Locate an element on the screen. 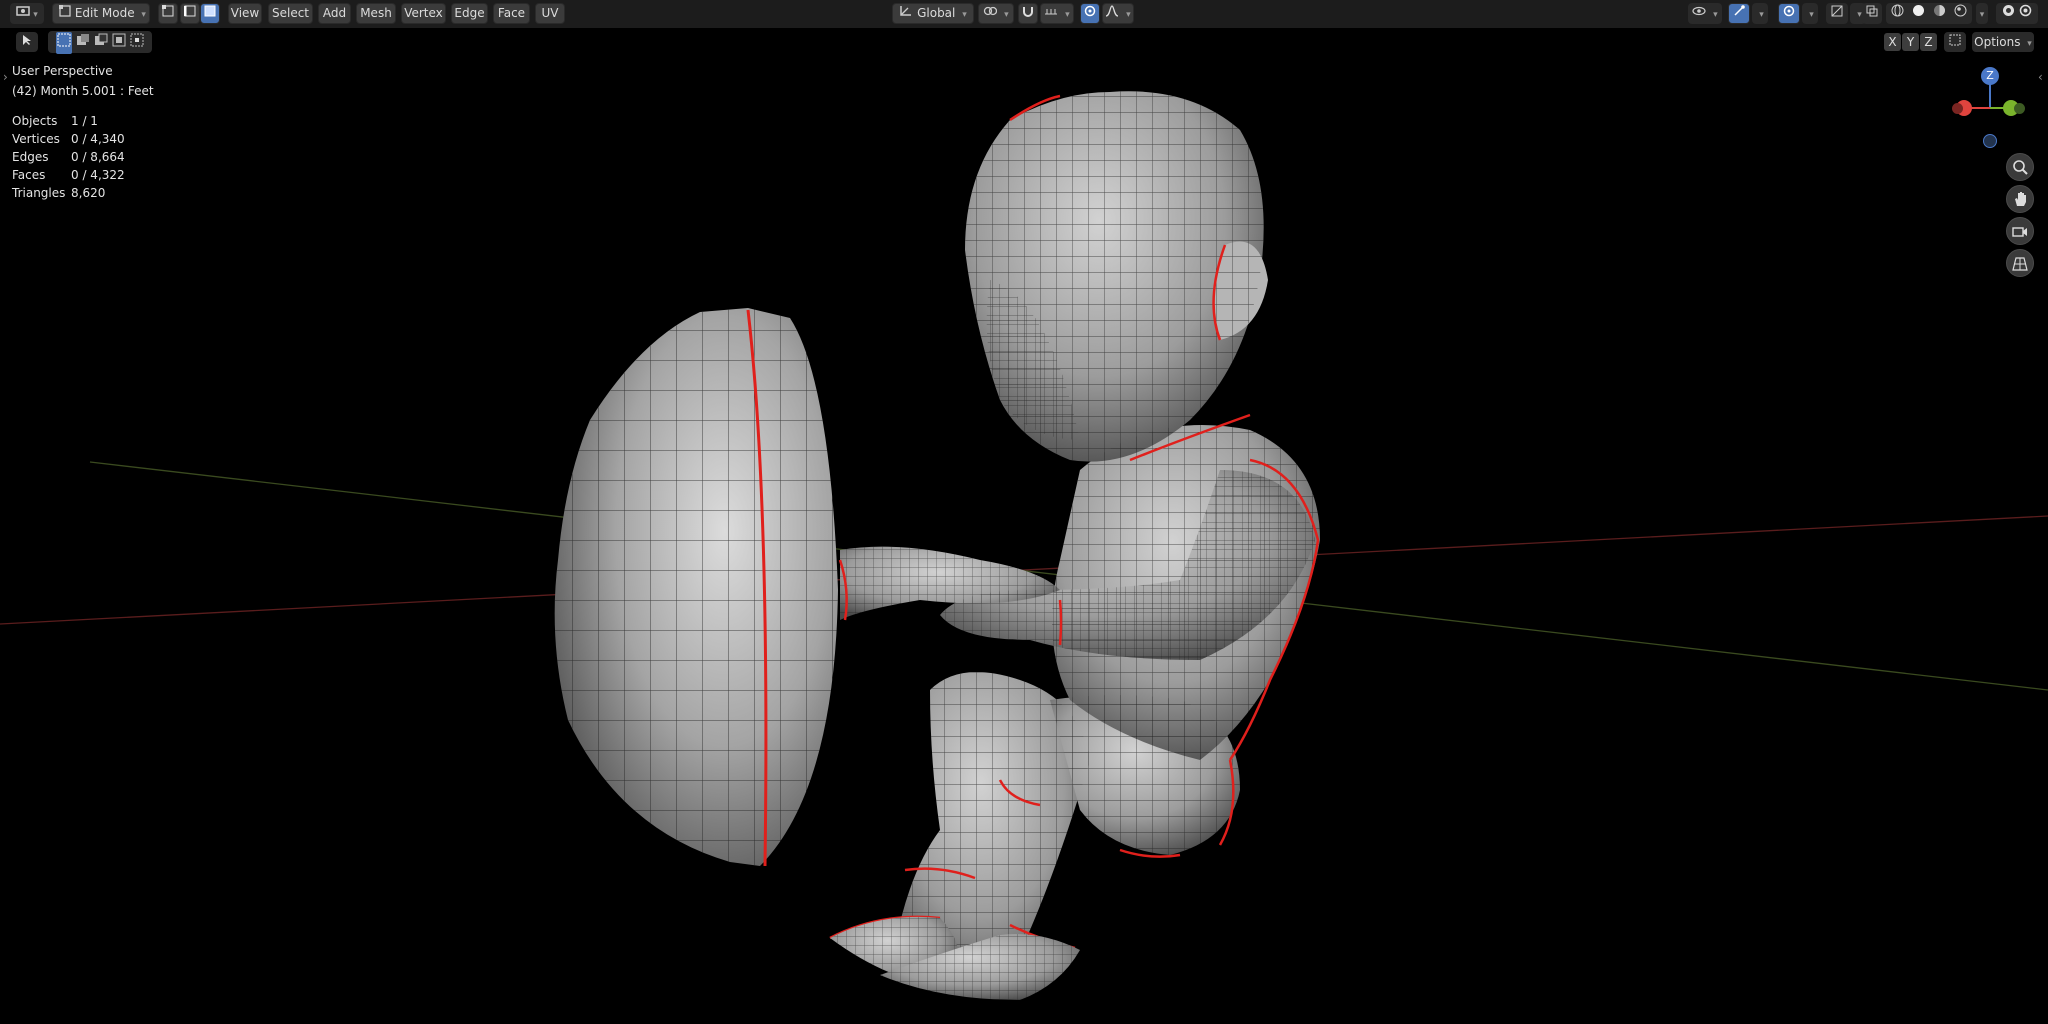  solid-shading-icon is located at coordinates (1918, 13).